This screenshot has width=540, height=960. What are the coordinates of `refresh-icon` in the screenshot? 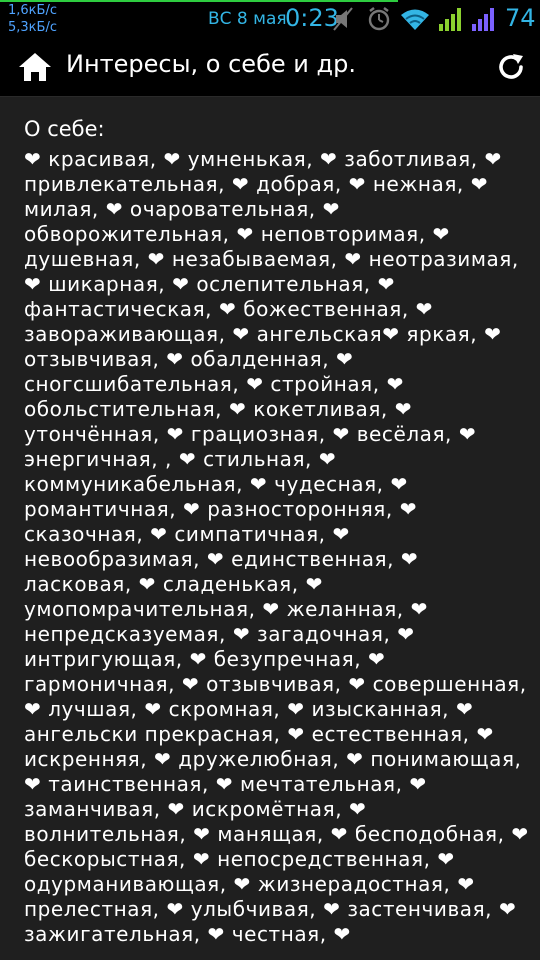 It's located at (511, 67).